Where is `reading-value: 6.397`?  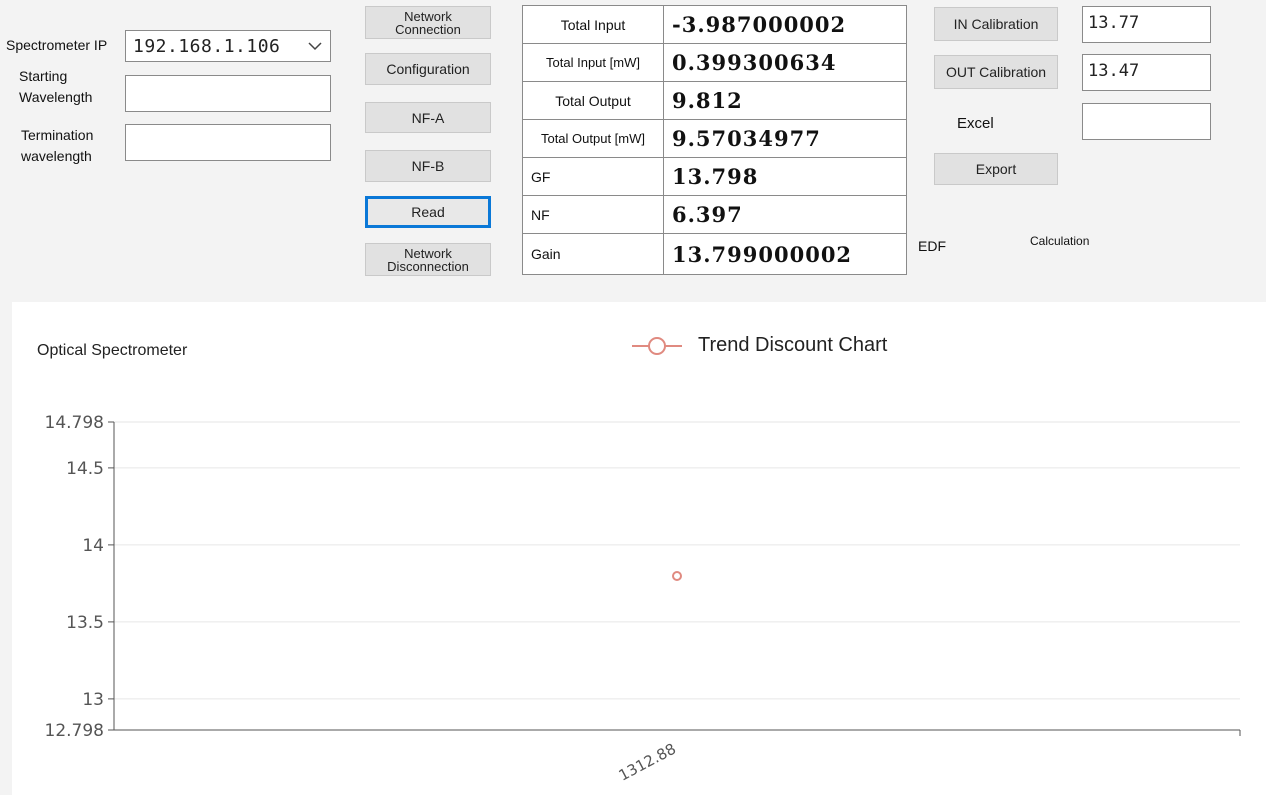
reading-value: 6.397 is located at coordinates (707, 214).